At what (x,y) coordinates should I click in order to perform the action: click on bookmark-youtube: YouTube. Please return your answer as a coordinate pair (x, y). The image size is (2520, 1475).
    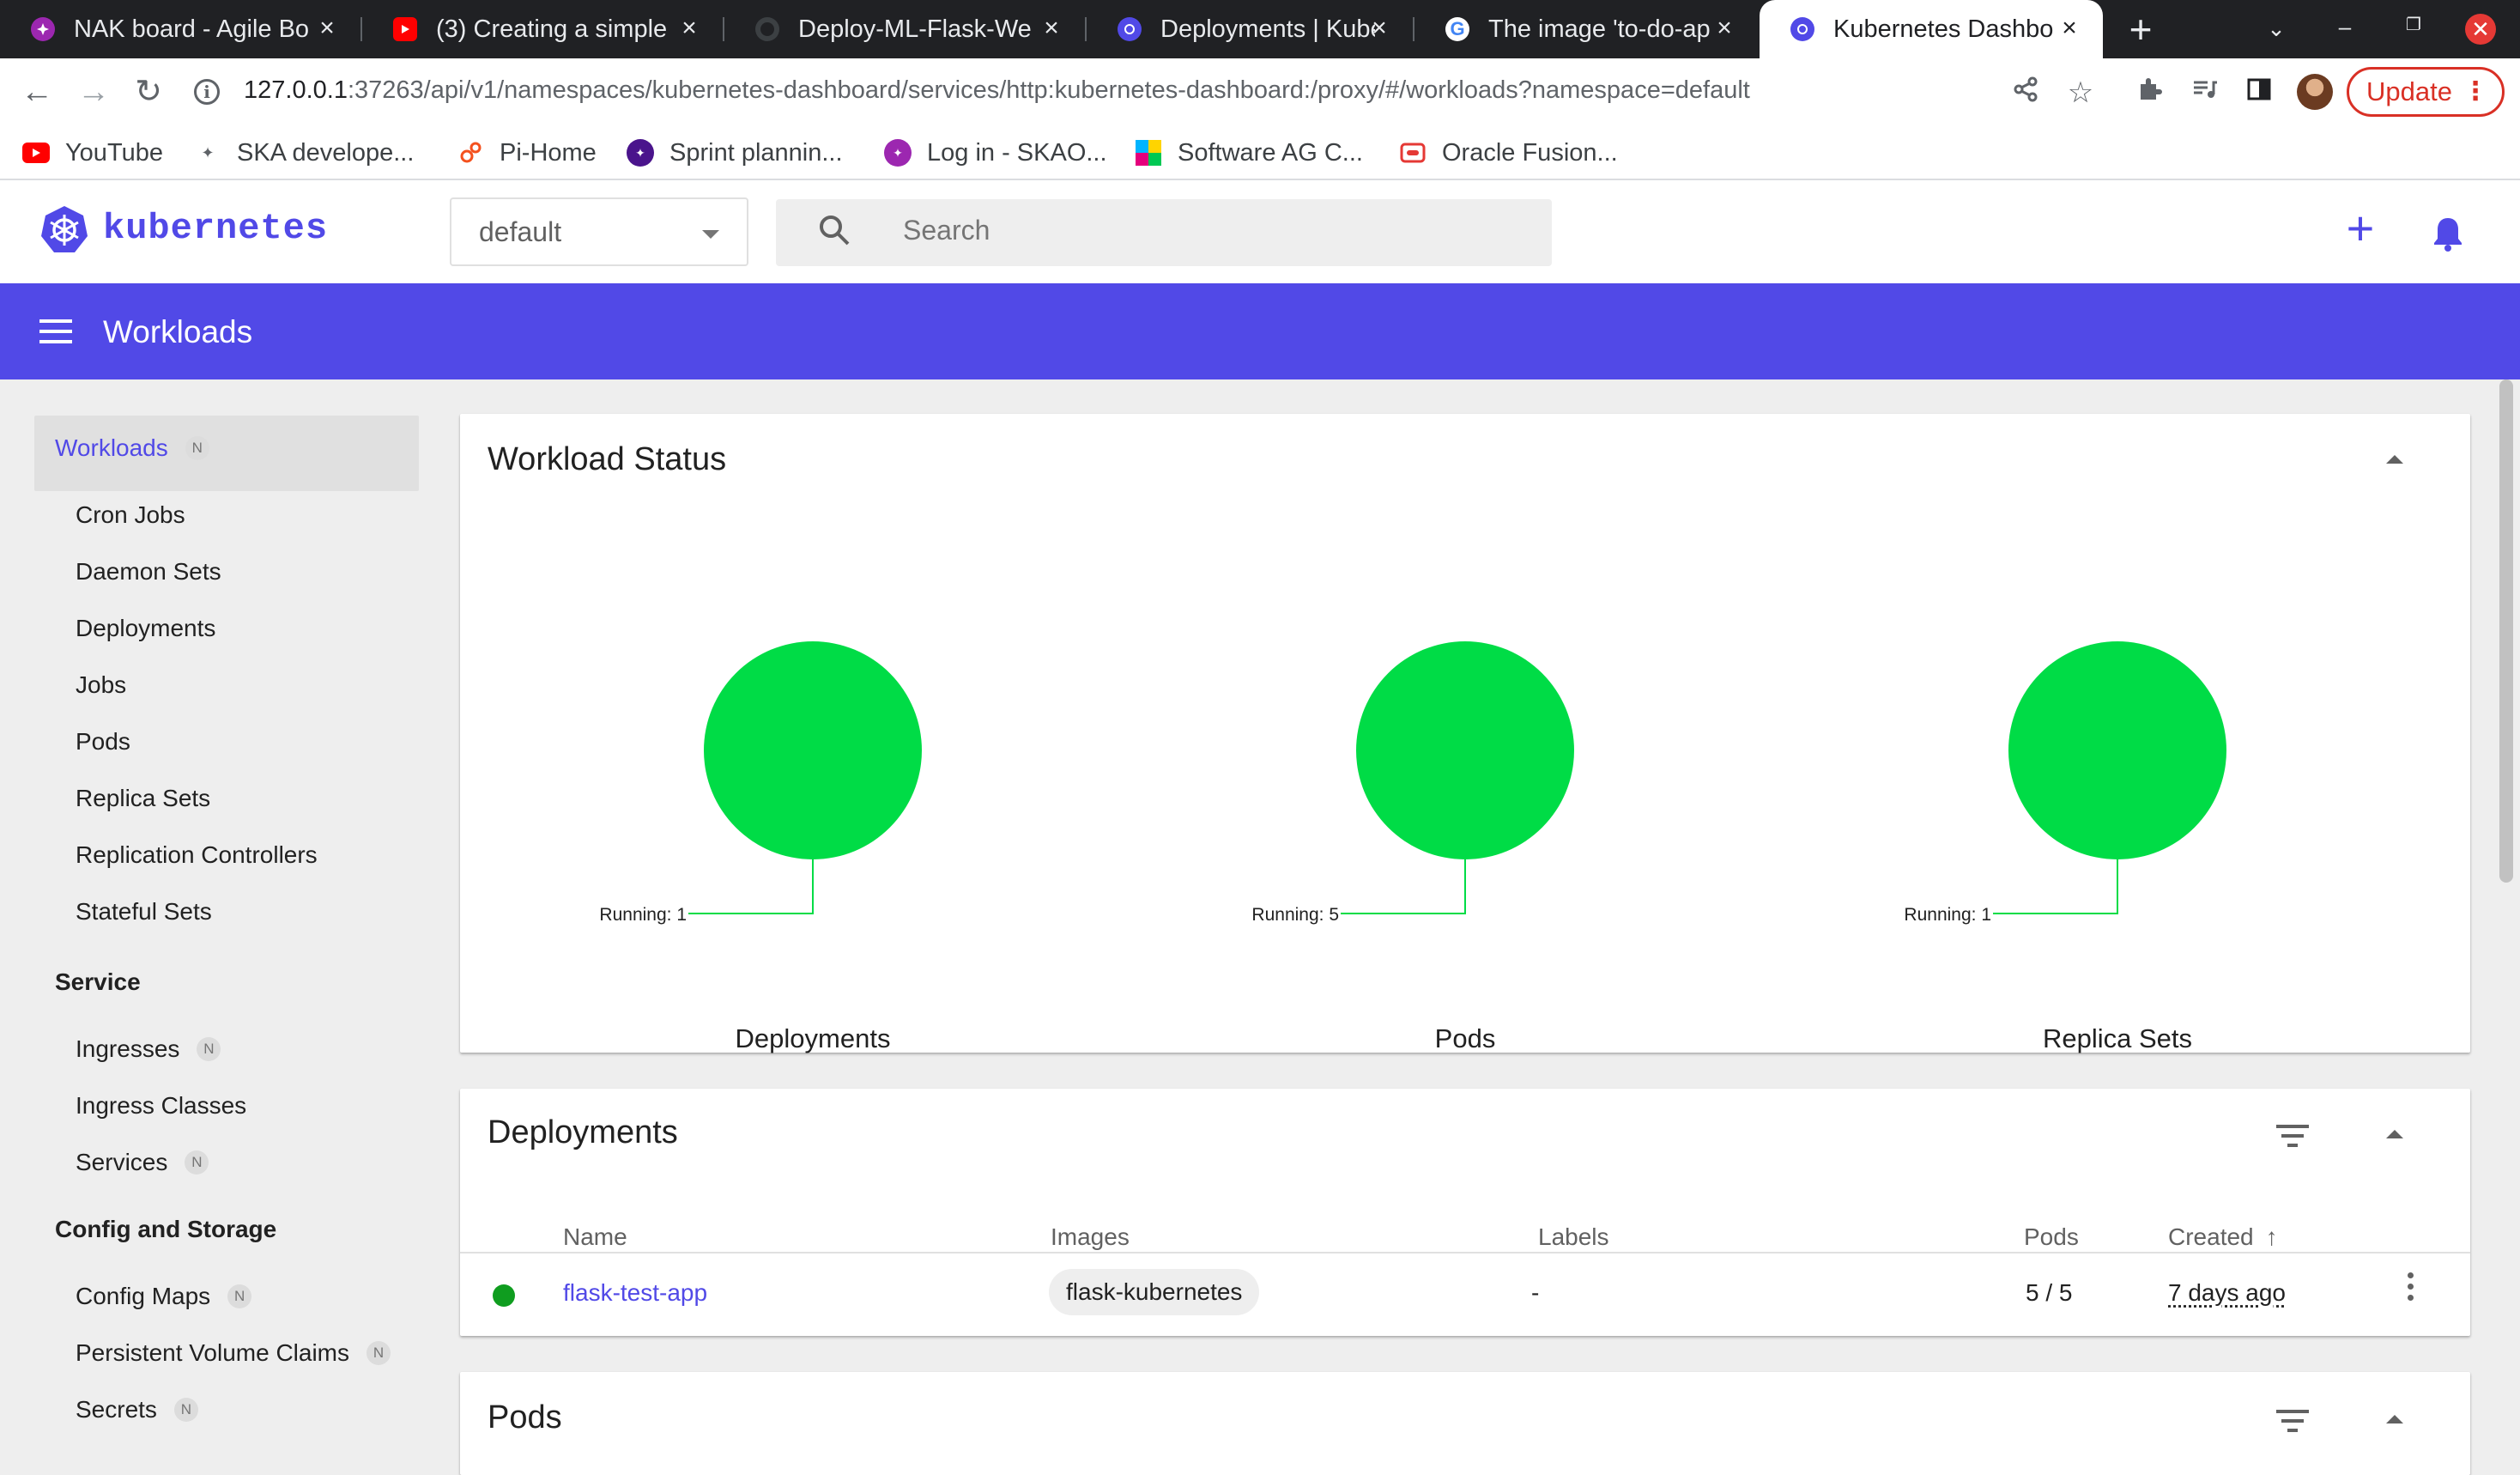
    Looking at the image, I should click on (93, 152).